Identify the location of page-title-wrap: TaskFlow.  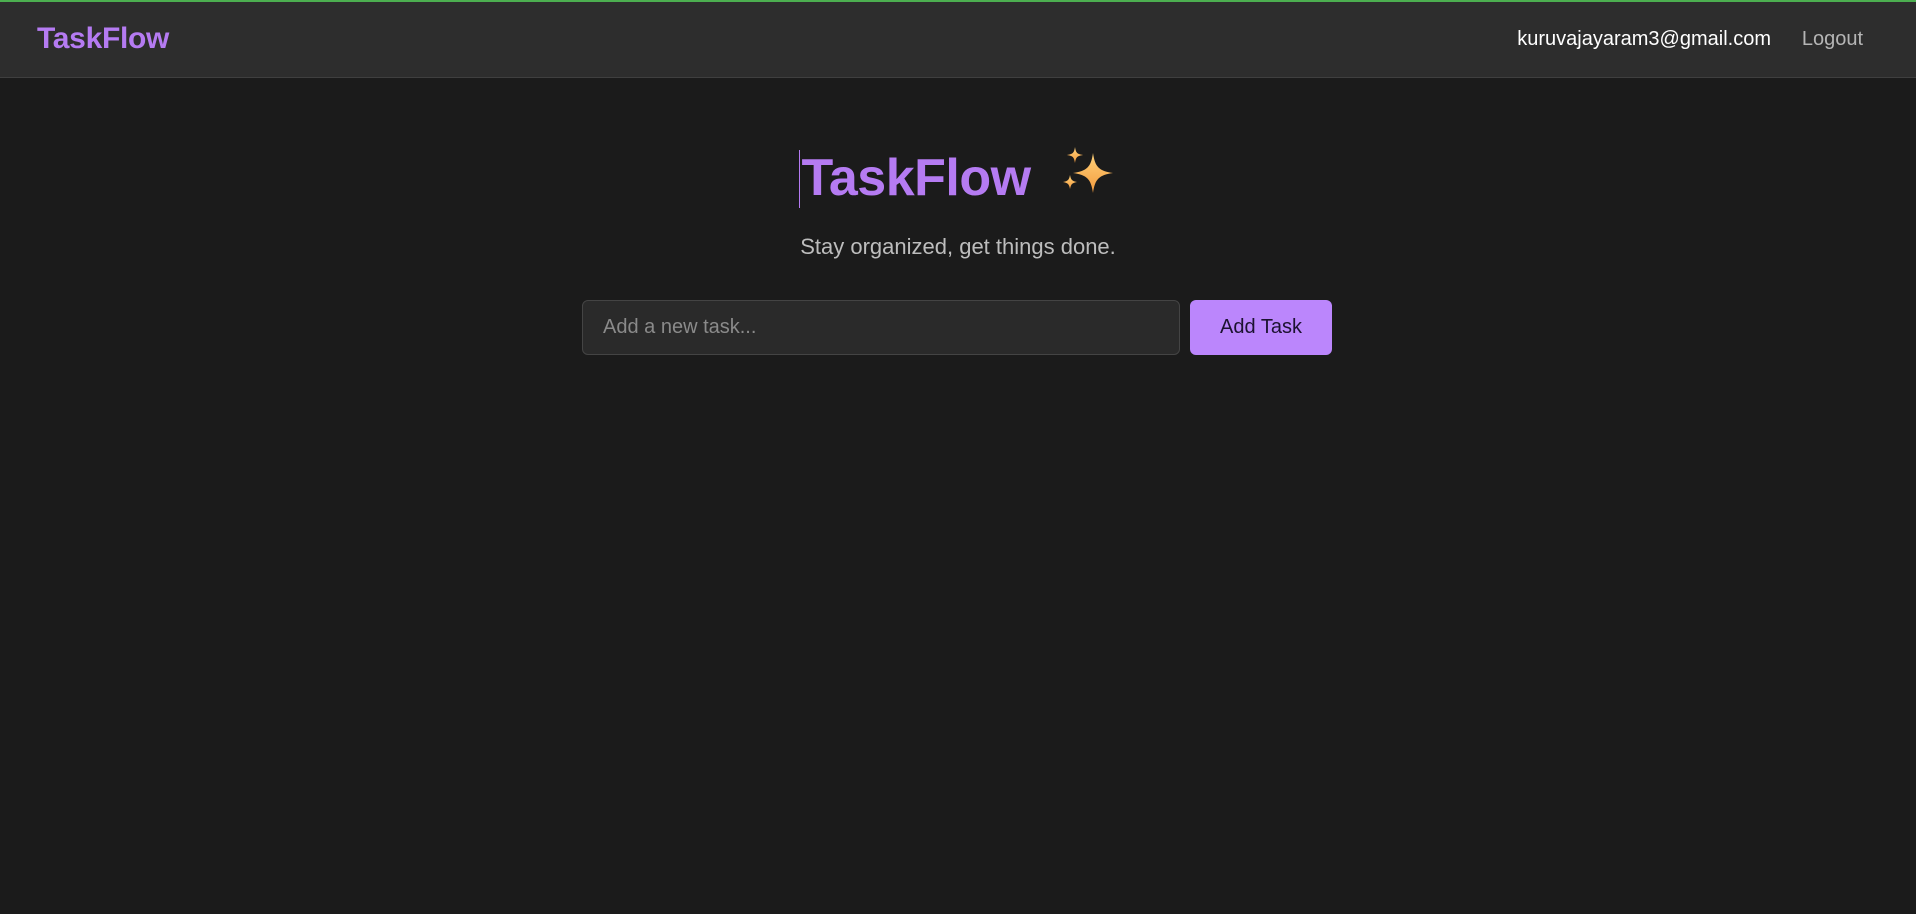
(915, 178).